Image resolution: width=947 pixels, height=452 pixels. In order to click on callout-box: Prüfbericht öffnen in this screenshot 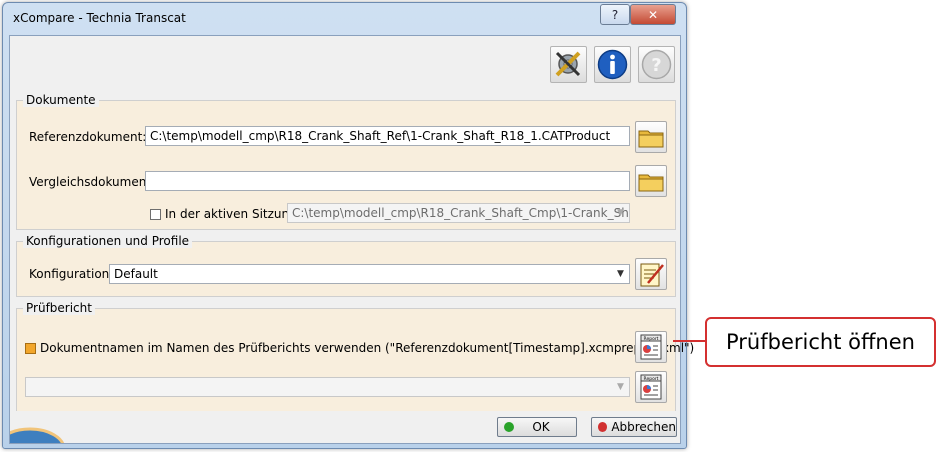, I will do `click(820, 342)`.